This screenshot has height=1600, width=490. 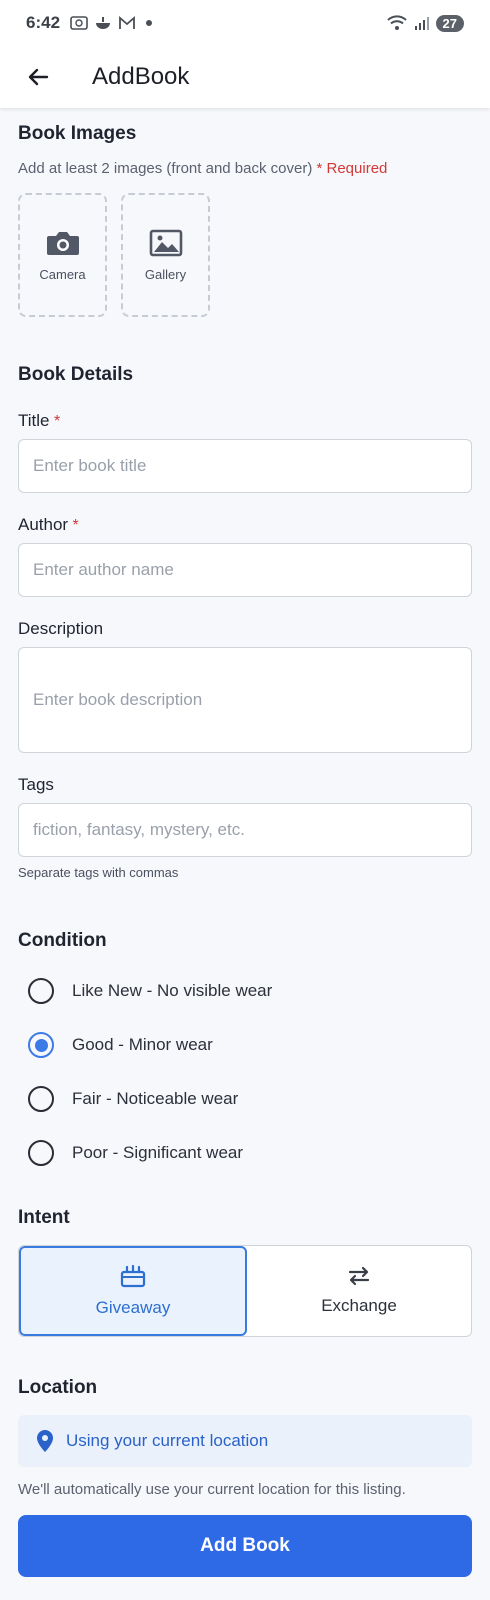 What do you see at coordinates (141, 76) in the screenshot?
I see `page-title: AddBook` at bounding box center [141, 76].